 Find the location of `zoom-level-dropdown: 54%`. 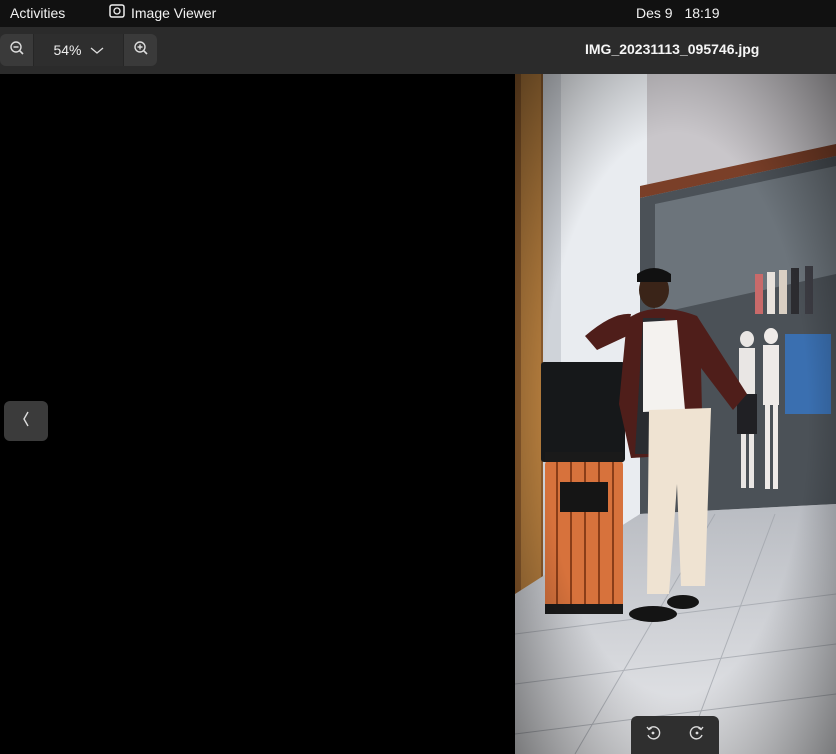

zoom-level-dropdown: 54% is located at coordinates (78, 50).